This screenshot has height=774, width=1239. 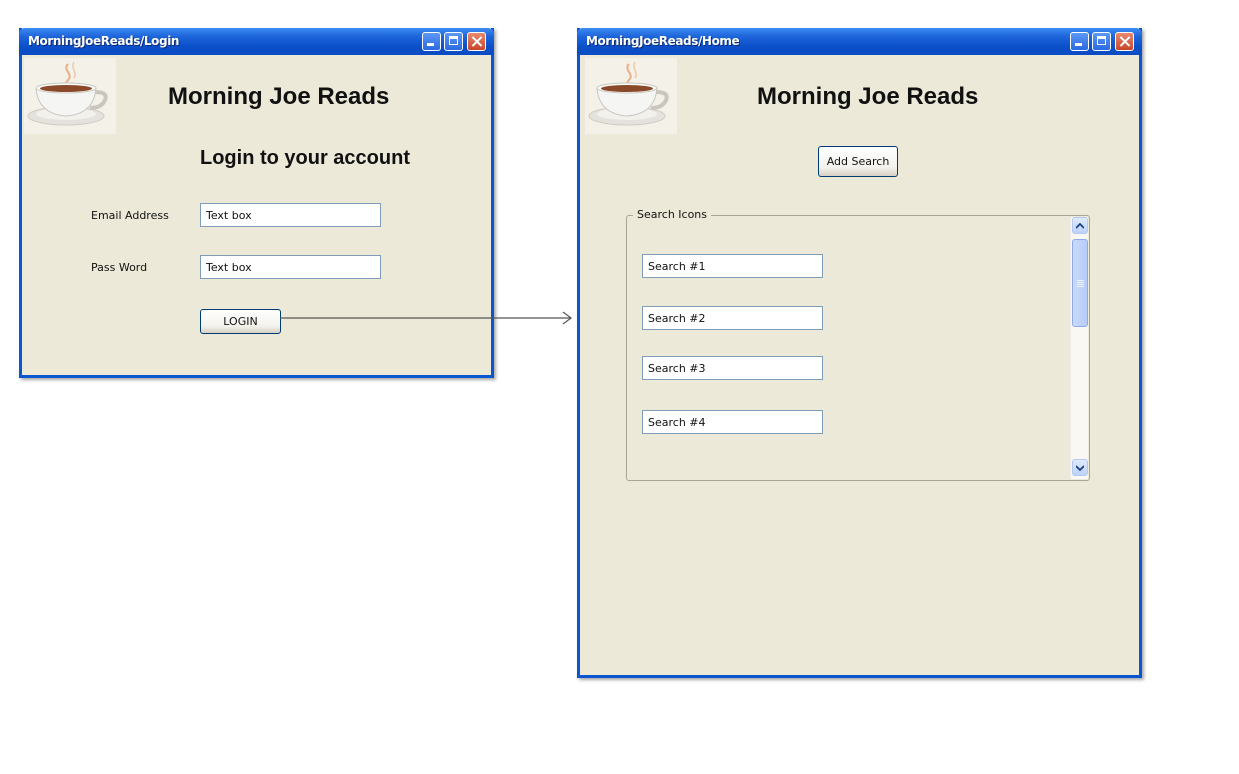 What do you see at coordinates (1080, 225) in the screenshot?
I see `scroll-up-icon` at bounding box center [1080, 225].